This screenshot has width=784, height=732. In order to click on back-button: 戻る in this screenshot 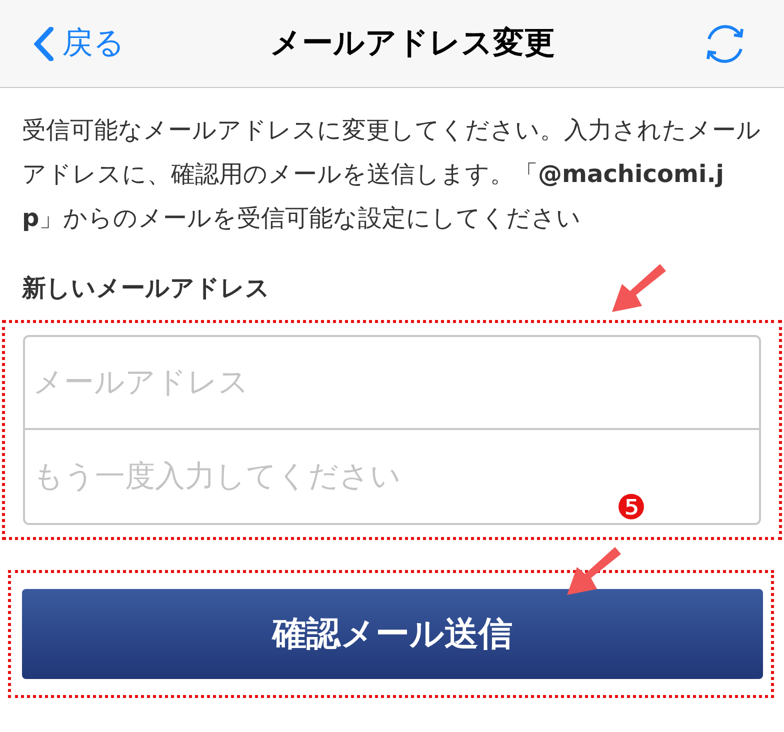, I will do `click(79, 43)`.